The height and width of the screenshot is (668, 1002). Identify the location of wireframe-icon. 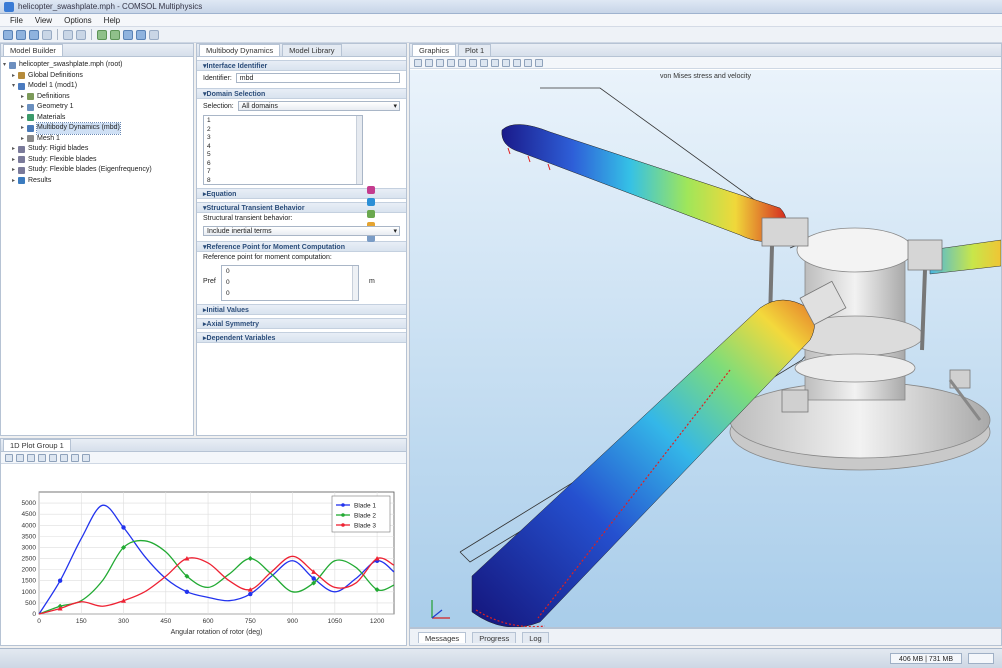
(506, 62).